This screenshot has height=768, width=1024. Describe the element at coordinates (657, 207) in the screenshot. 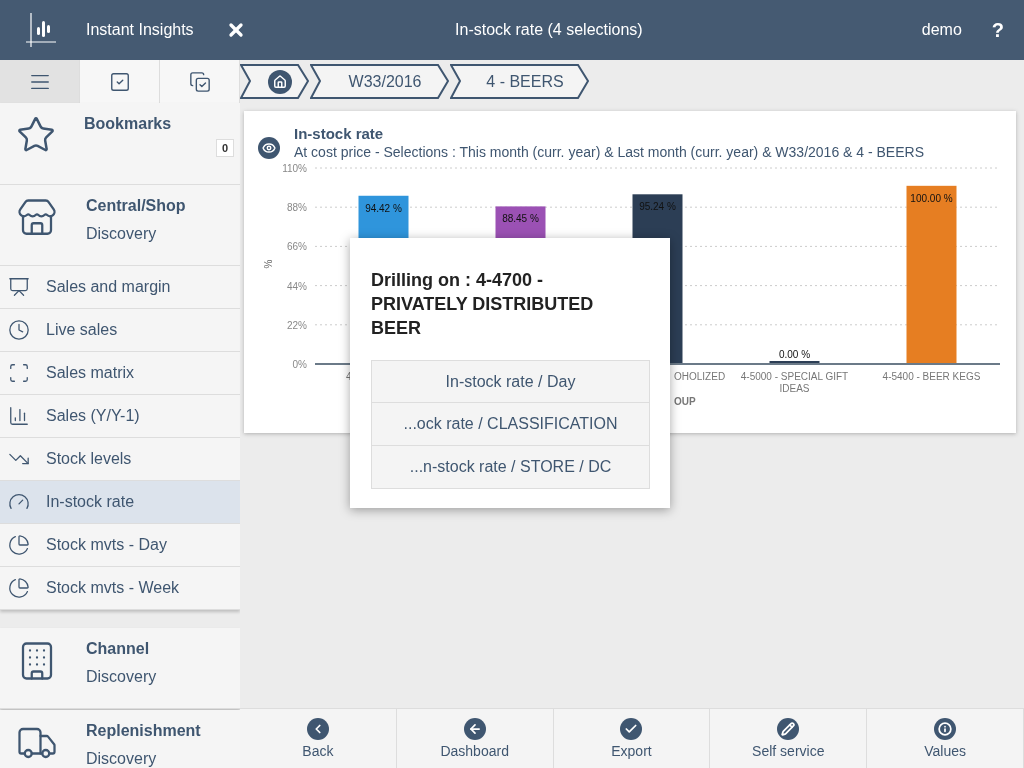

I see `value-label: 95.24 %` at that location.